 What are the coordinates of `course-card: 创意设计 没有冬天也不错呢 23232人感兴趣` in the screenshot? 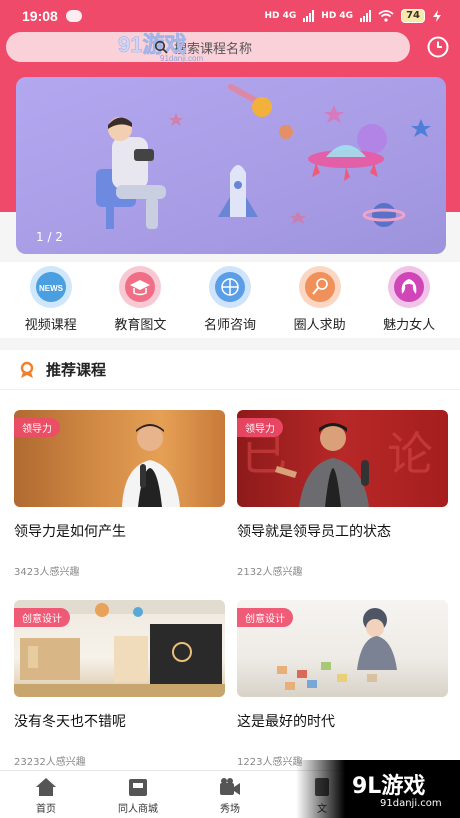 It's located at (119, 684).